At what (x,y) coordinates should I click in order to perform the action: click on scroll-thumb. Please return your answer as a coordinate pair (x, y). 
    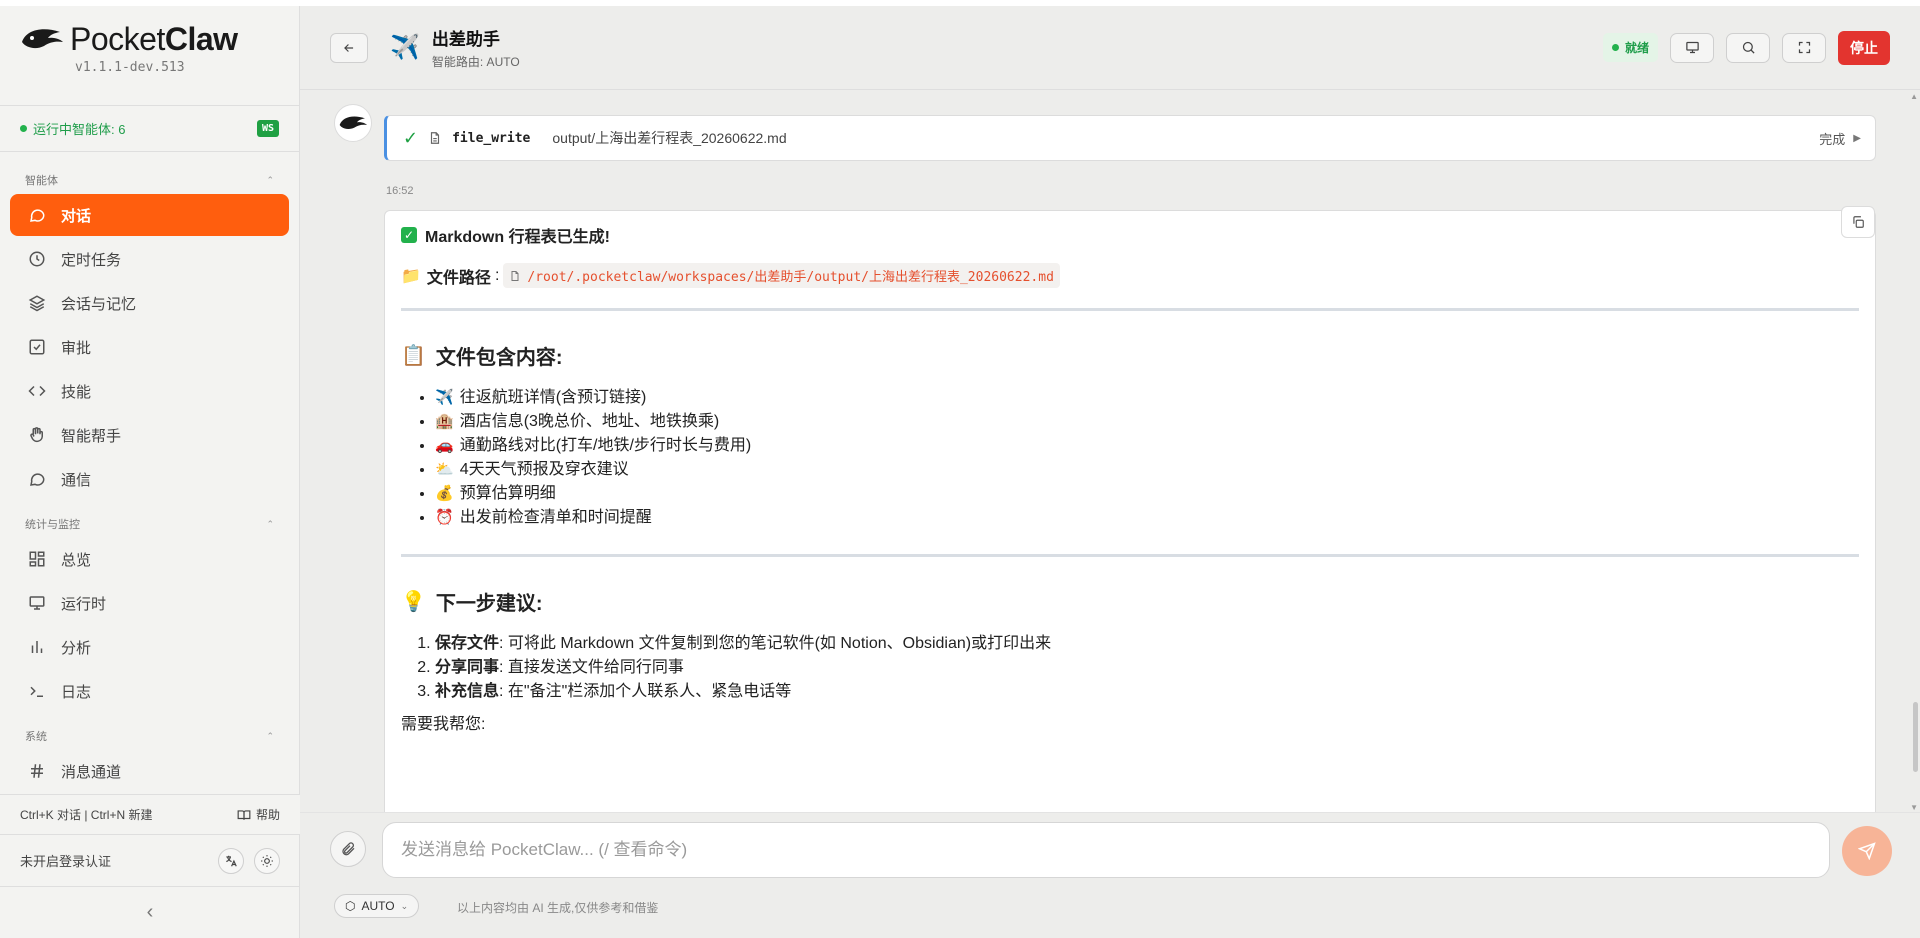
    Looking at the image, I should click on (1915, 737).